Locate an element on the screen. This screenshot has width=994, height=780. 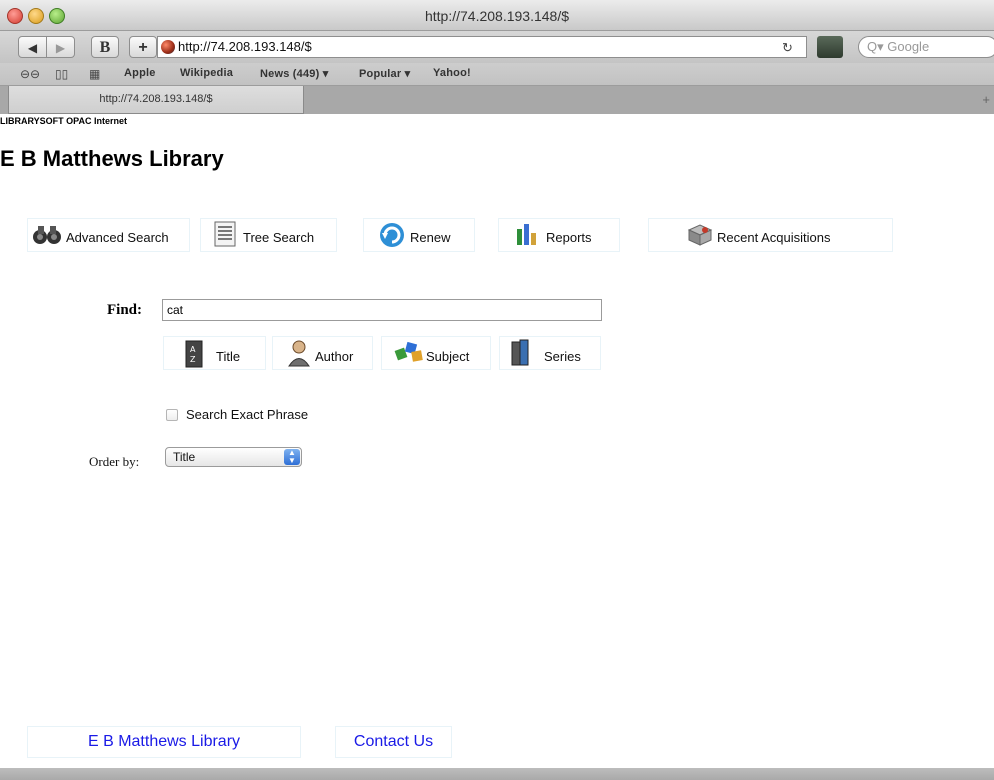
advanced-search-button: Advanced Search is located at coordinates (108, 235).